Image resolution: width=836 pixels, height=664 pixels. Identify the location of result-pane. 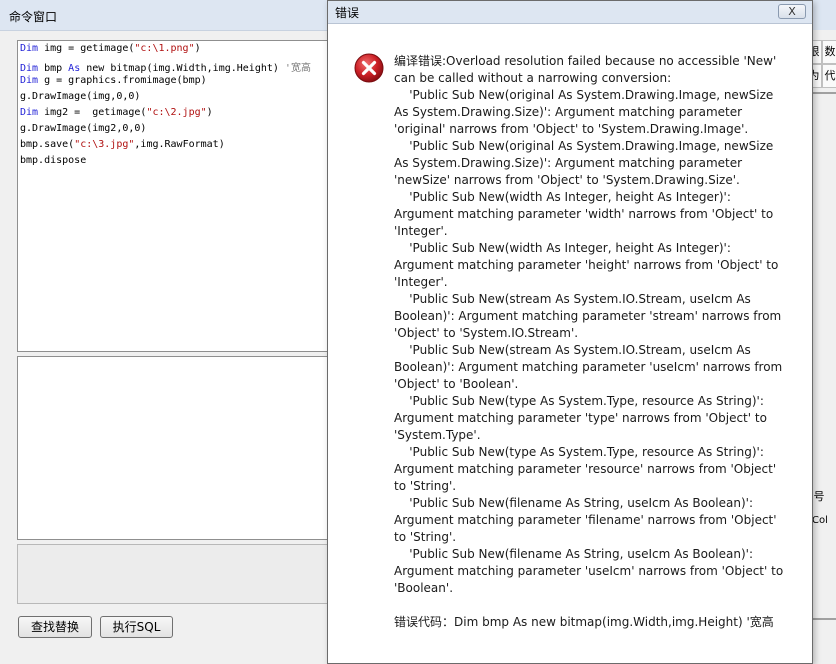
(176, 448).